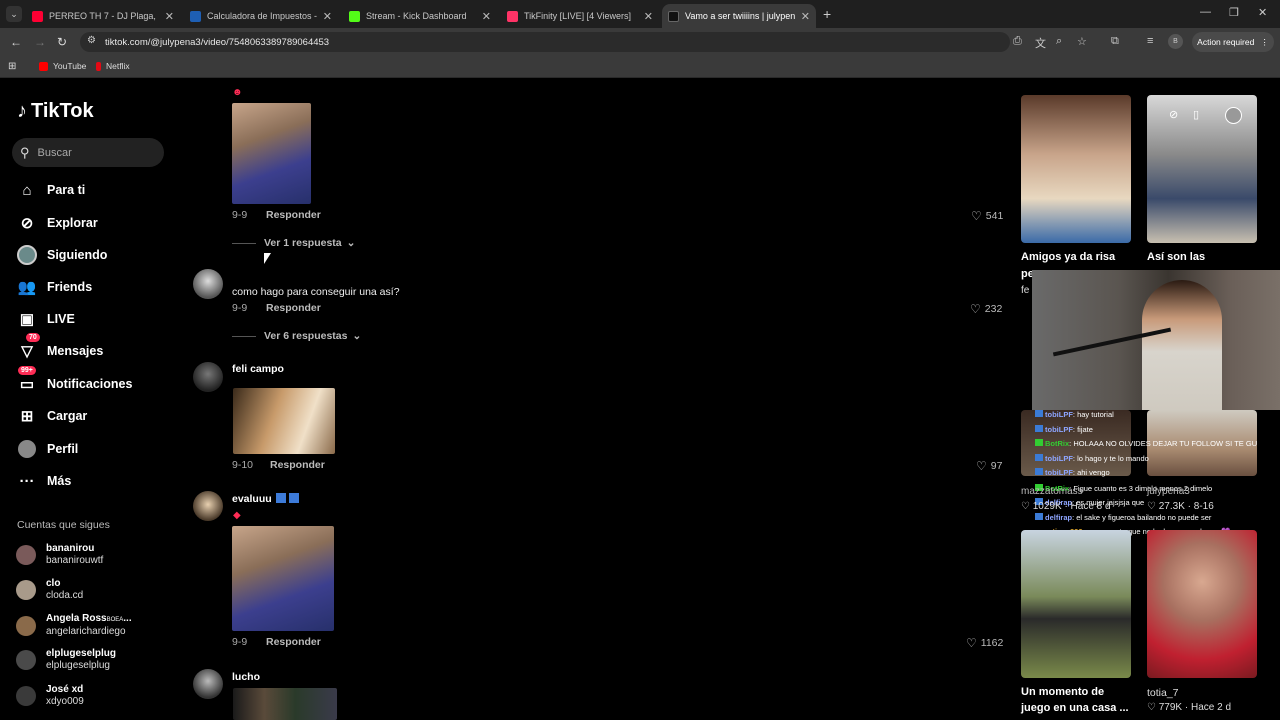 The width and height of the screenshot is (1280, 720). Describe the element at coordinates (49, 590) in the screenshot. I see `followed-account: clo cloda.cd` at that location.